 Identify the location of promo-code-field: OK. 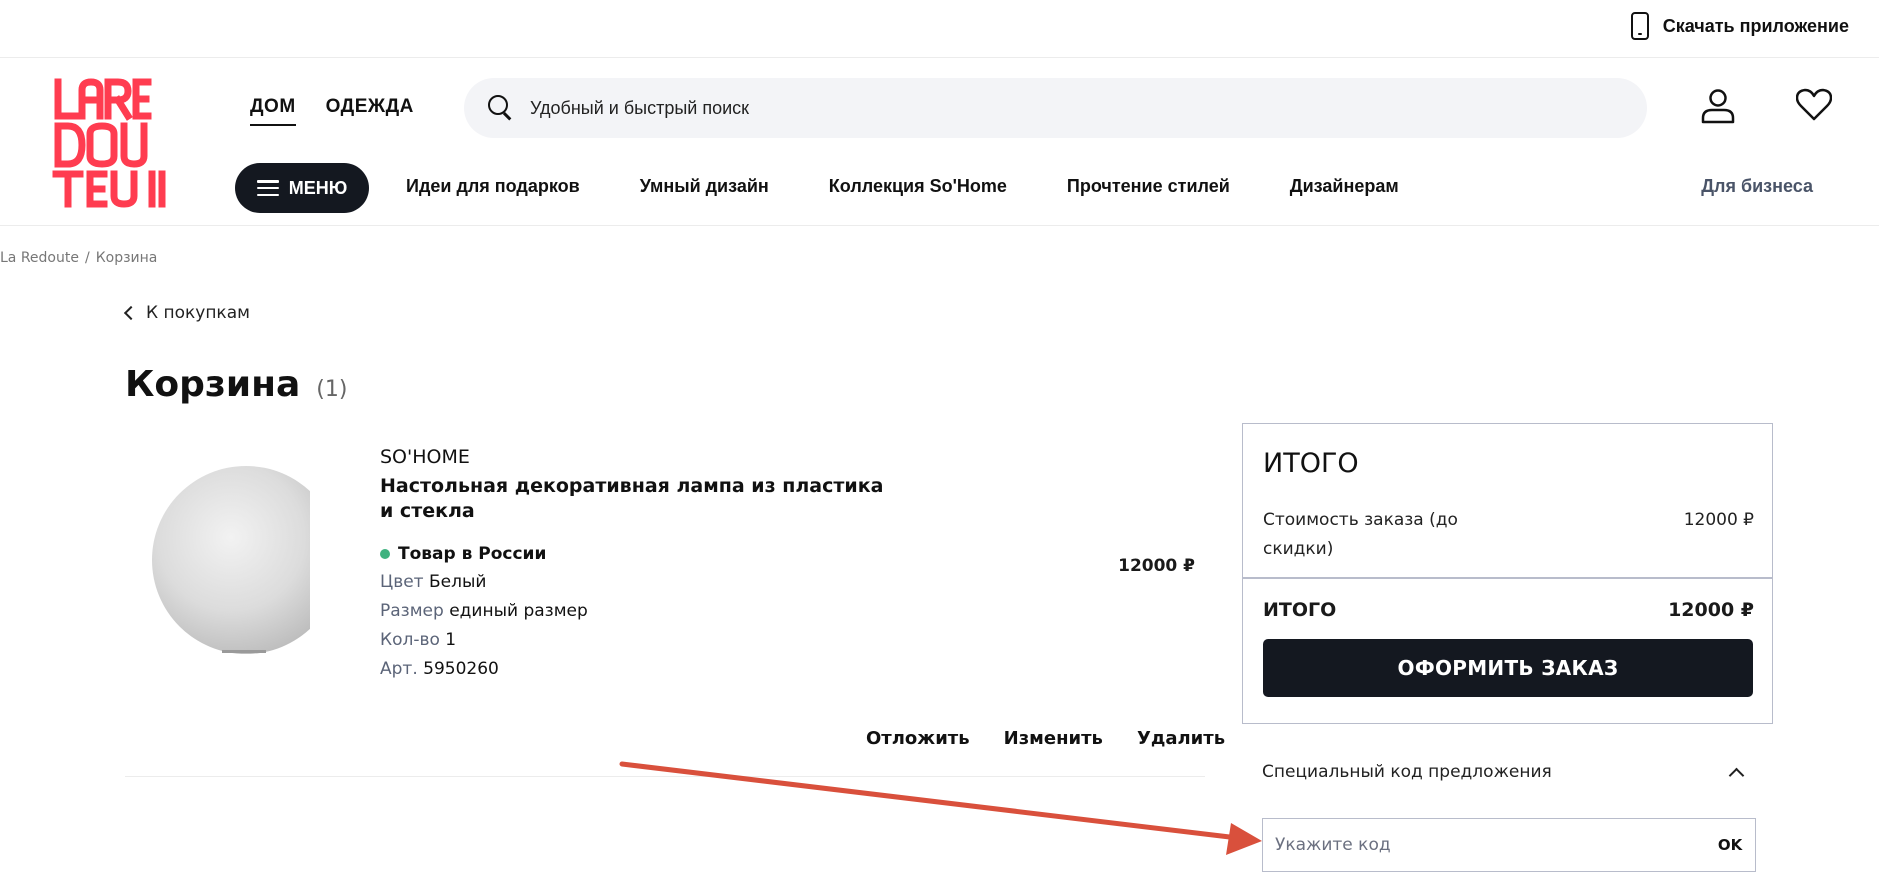
(1509, 845).